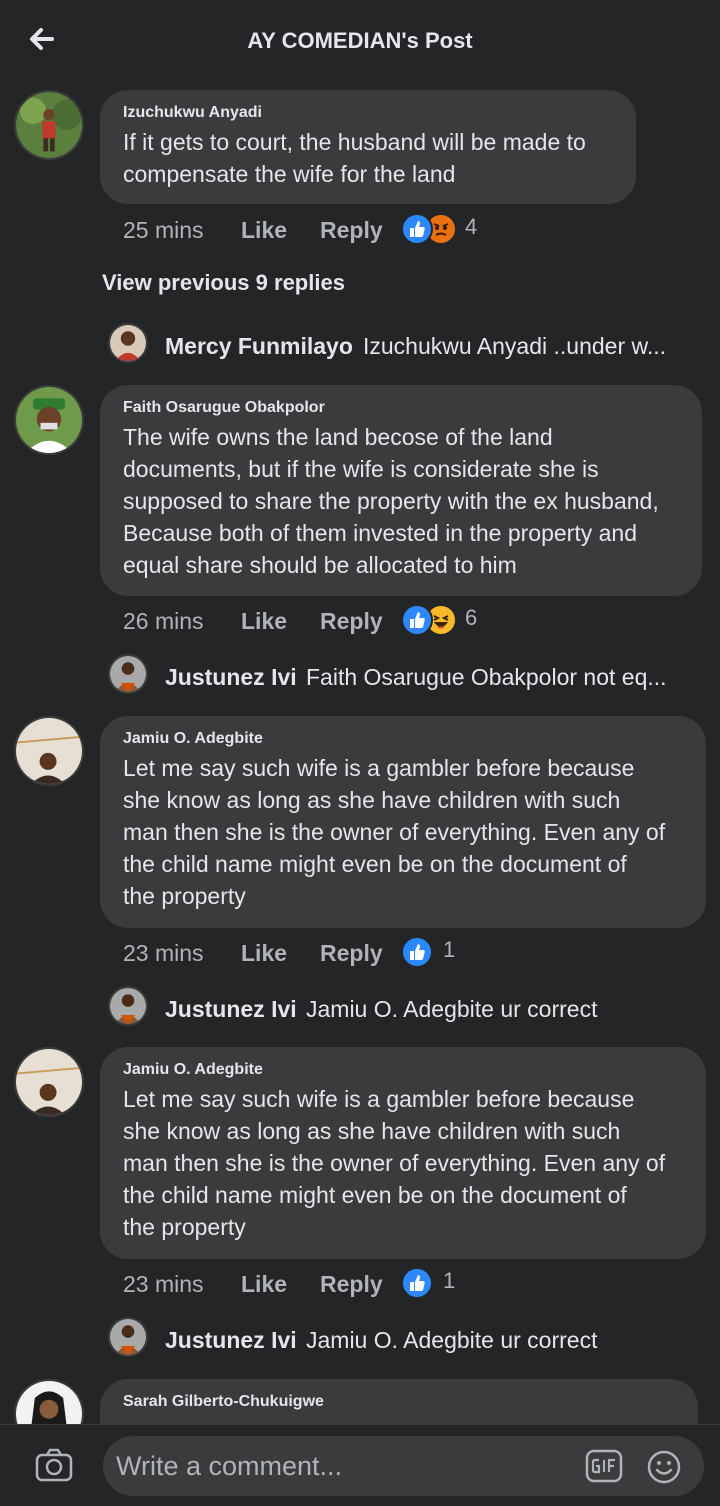 The height and width of the screenshot is (1506, 720). I want to click on comment-author: Faith Osarugue Obakpolor, so click(401, 408).